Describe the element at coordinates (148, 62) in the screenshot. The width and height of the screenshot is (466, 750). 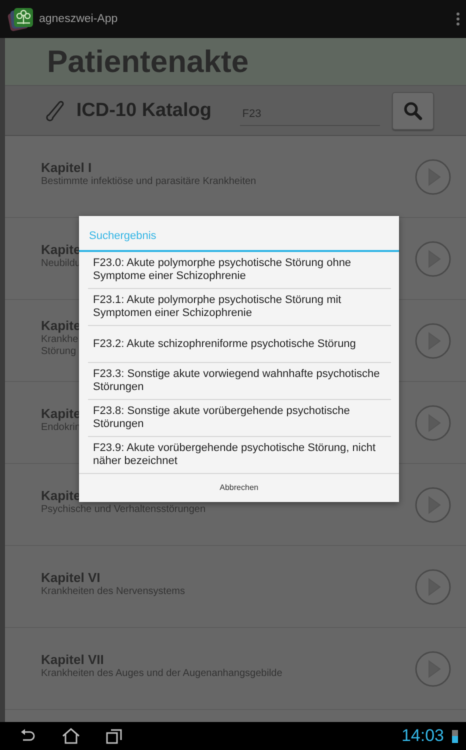
I see `page-title: Patientenakte` at that location.